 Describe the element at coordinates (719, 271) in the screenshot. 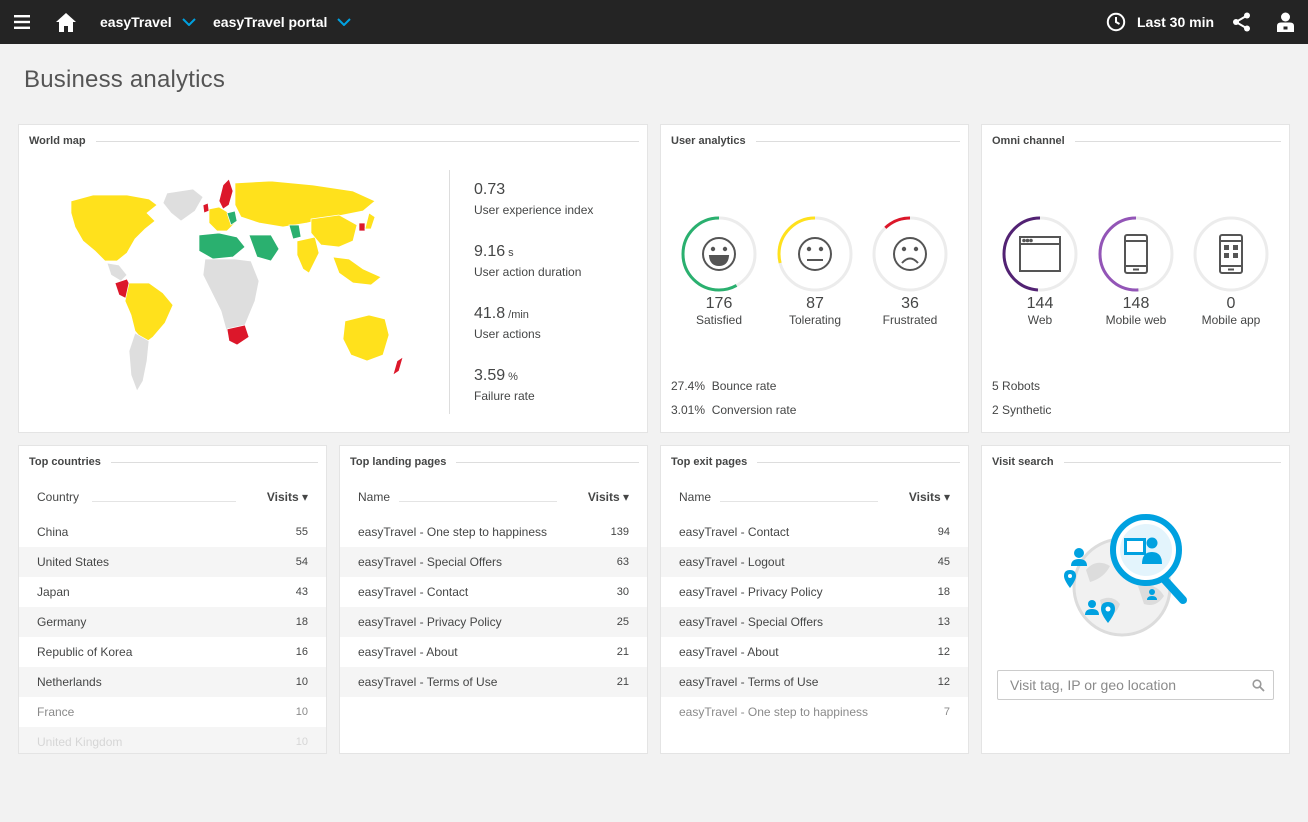

I see `gauge-satisfied: 176 Satisfied` at that location.